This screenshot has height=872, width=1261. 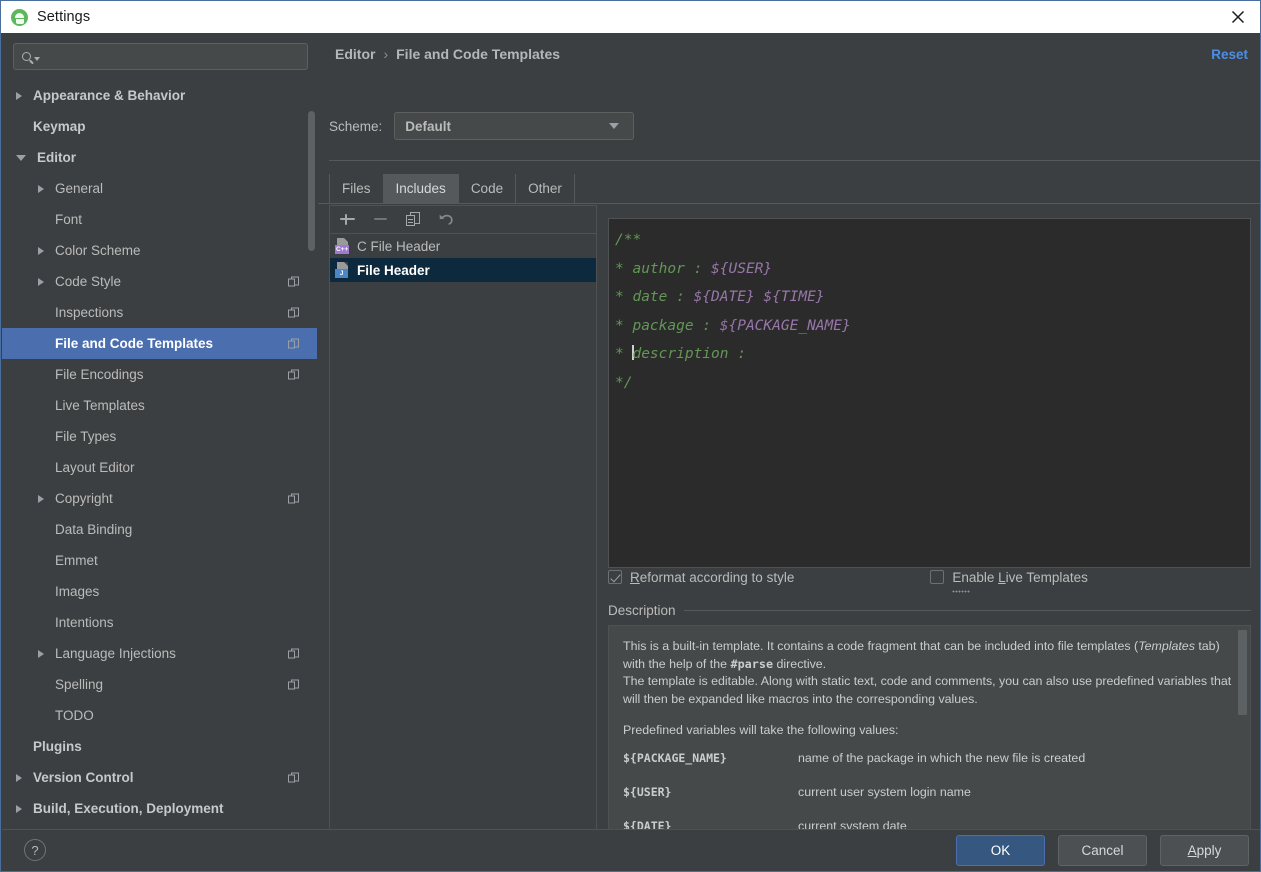 I want to click on reformat-label: Reformat according to style, so click(x=712, y=577).